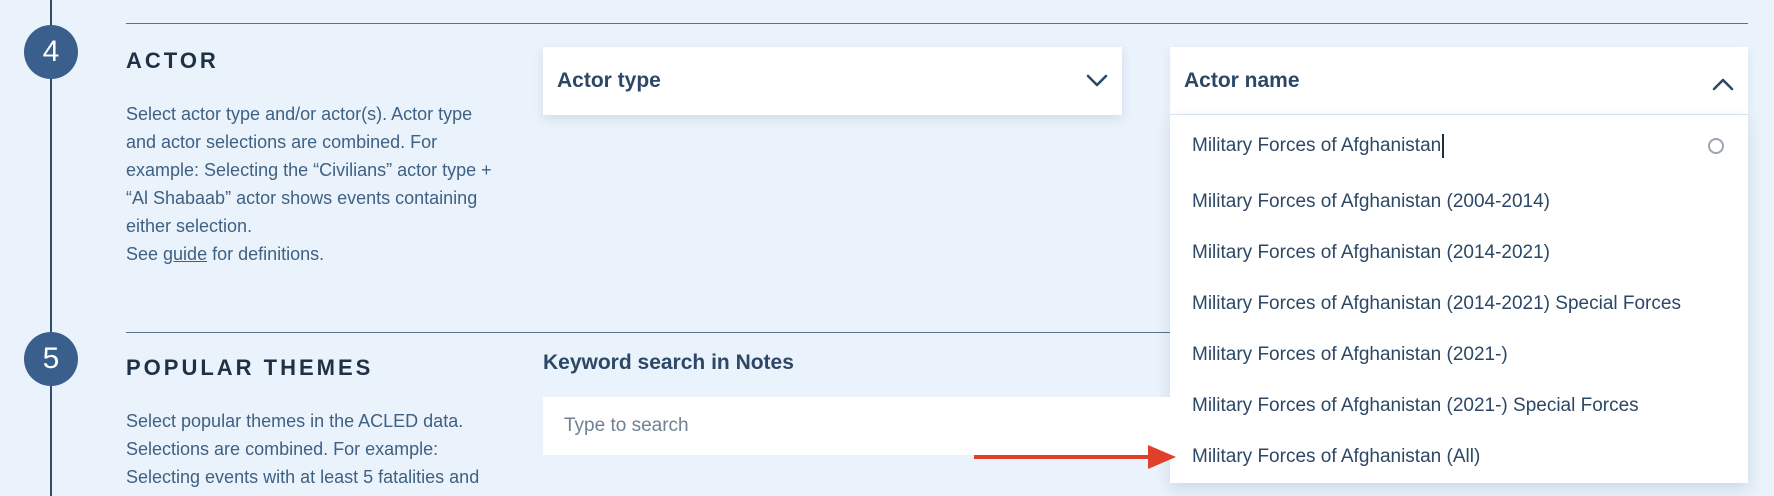  What do you see at coordinates (295, 421) in the screenshot?
I see `description-line: Select popular themes in the ACLED data.` at bounding box center [295, 421].